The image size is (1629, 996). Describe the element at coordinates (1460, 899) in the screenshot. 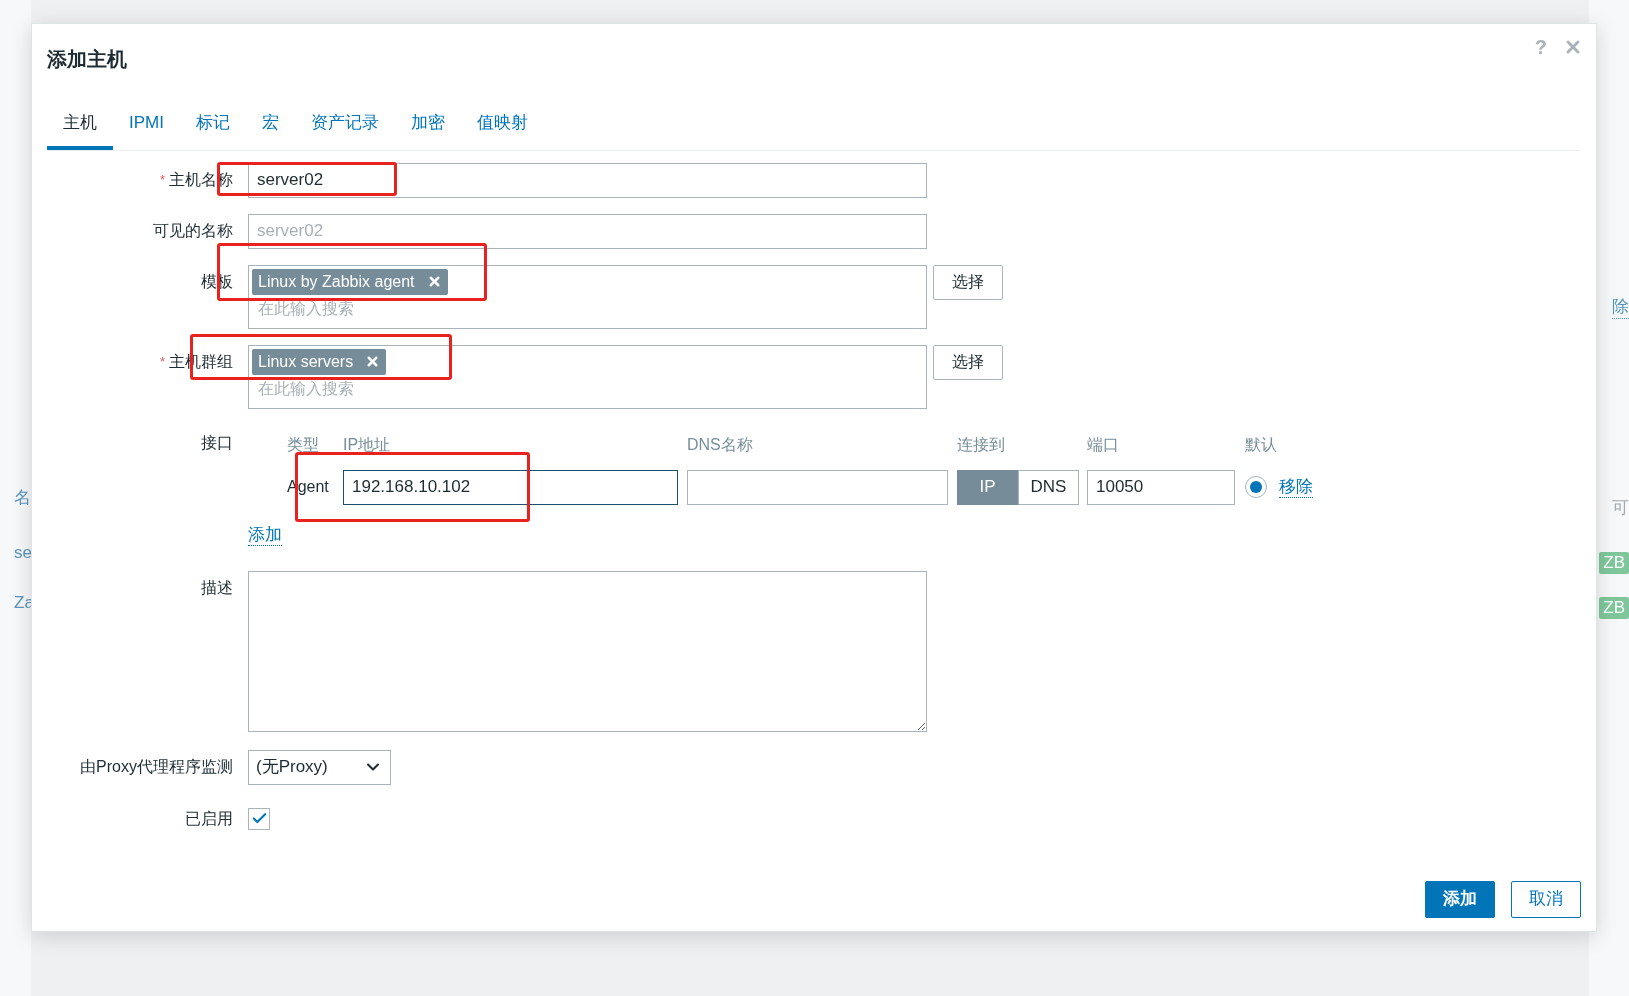

I see `add-button: 添加` at that location.